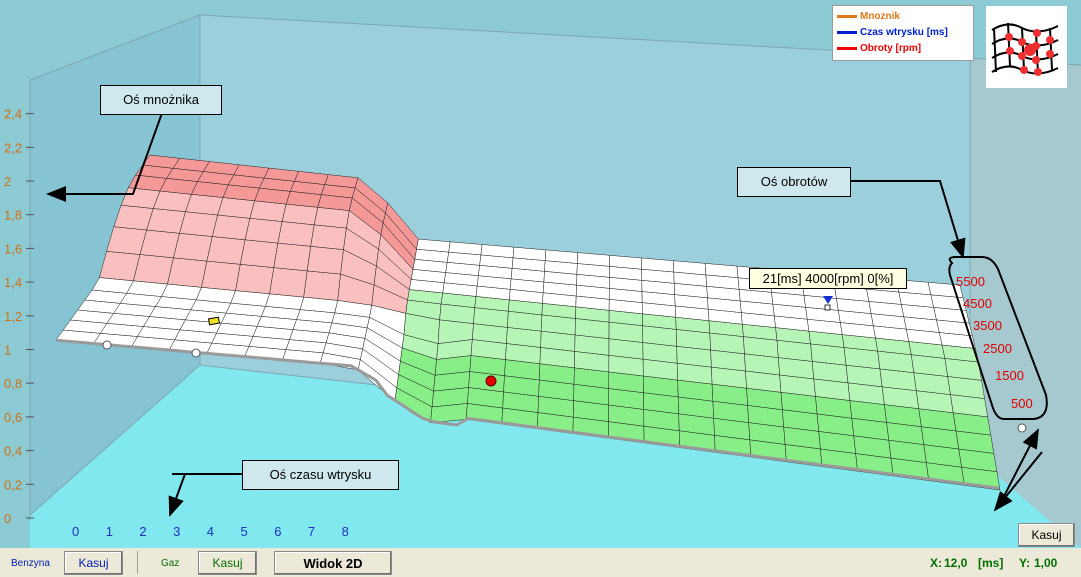 Image resolution: width=1081 pixels, height=577 pixels. What do you see at coordinates (13, 147) in the screenshot?
I see `z-axis-tick: 2,2` at bounding box center [13, 147].